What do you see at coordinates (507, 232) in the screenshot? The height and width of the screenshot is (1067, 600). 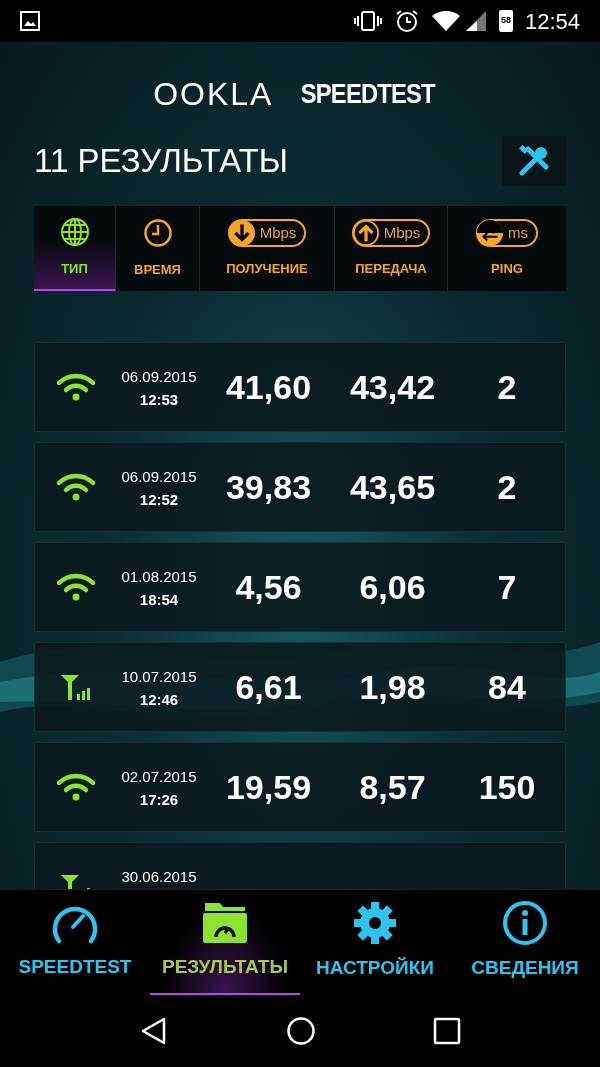 I see `ping-unit-badge: ms` at bounding box center [507, 232].